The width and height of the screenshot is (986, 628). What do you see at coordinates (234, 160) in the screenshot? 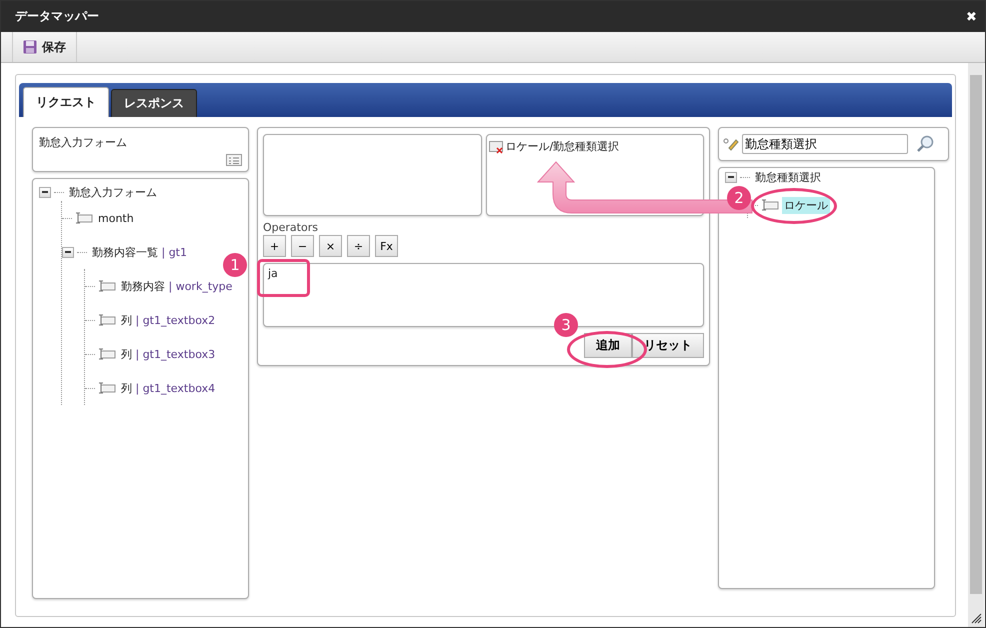
I see `form-icon` at bounding box center [234, 160].